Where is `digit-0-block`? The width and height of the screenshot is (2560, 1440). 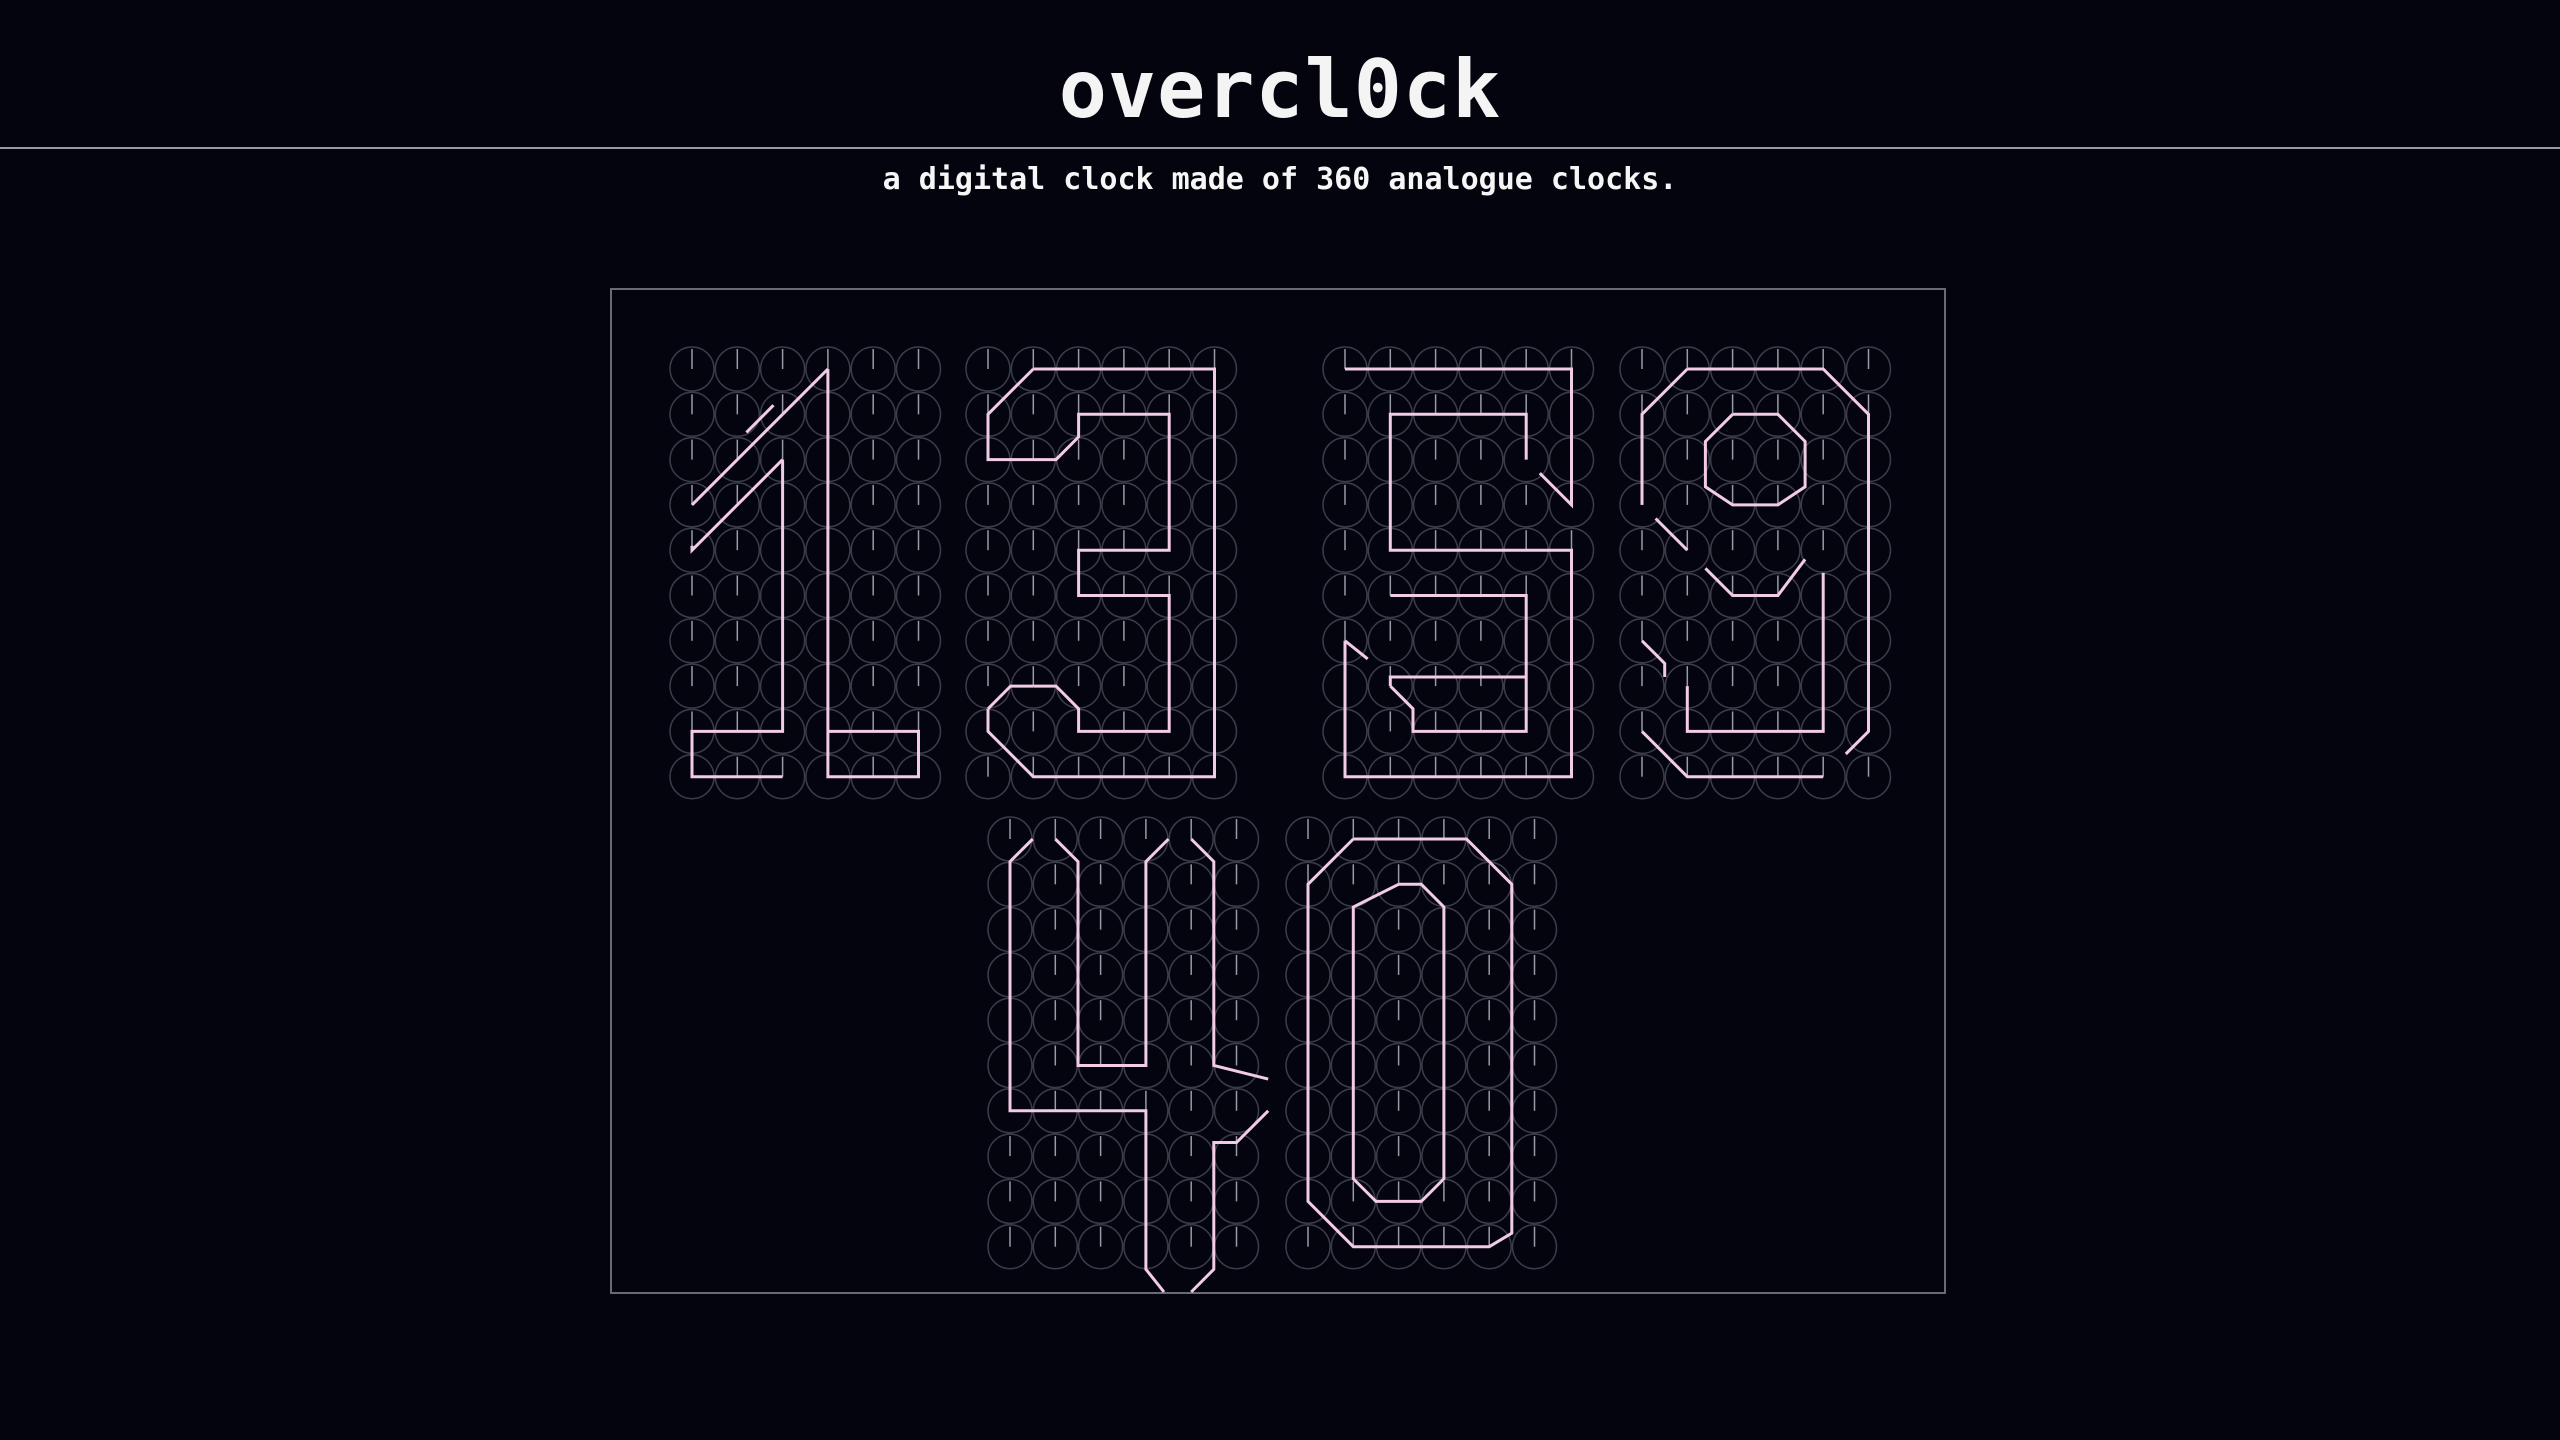 digit-0-block is located at coordinates (1421, 1043).